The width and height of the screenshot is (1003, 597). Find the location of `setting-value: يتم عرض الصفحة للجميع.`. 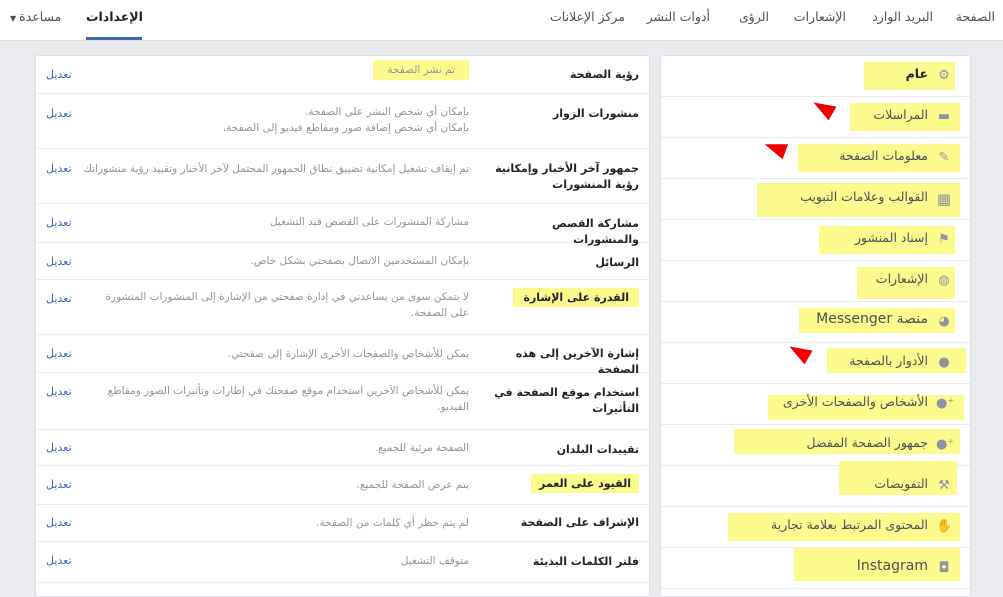

setting-value: يتم عرض الصفحة للجميع. is located at coordinates (412, 485).